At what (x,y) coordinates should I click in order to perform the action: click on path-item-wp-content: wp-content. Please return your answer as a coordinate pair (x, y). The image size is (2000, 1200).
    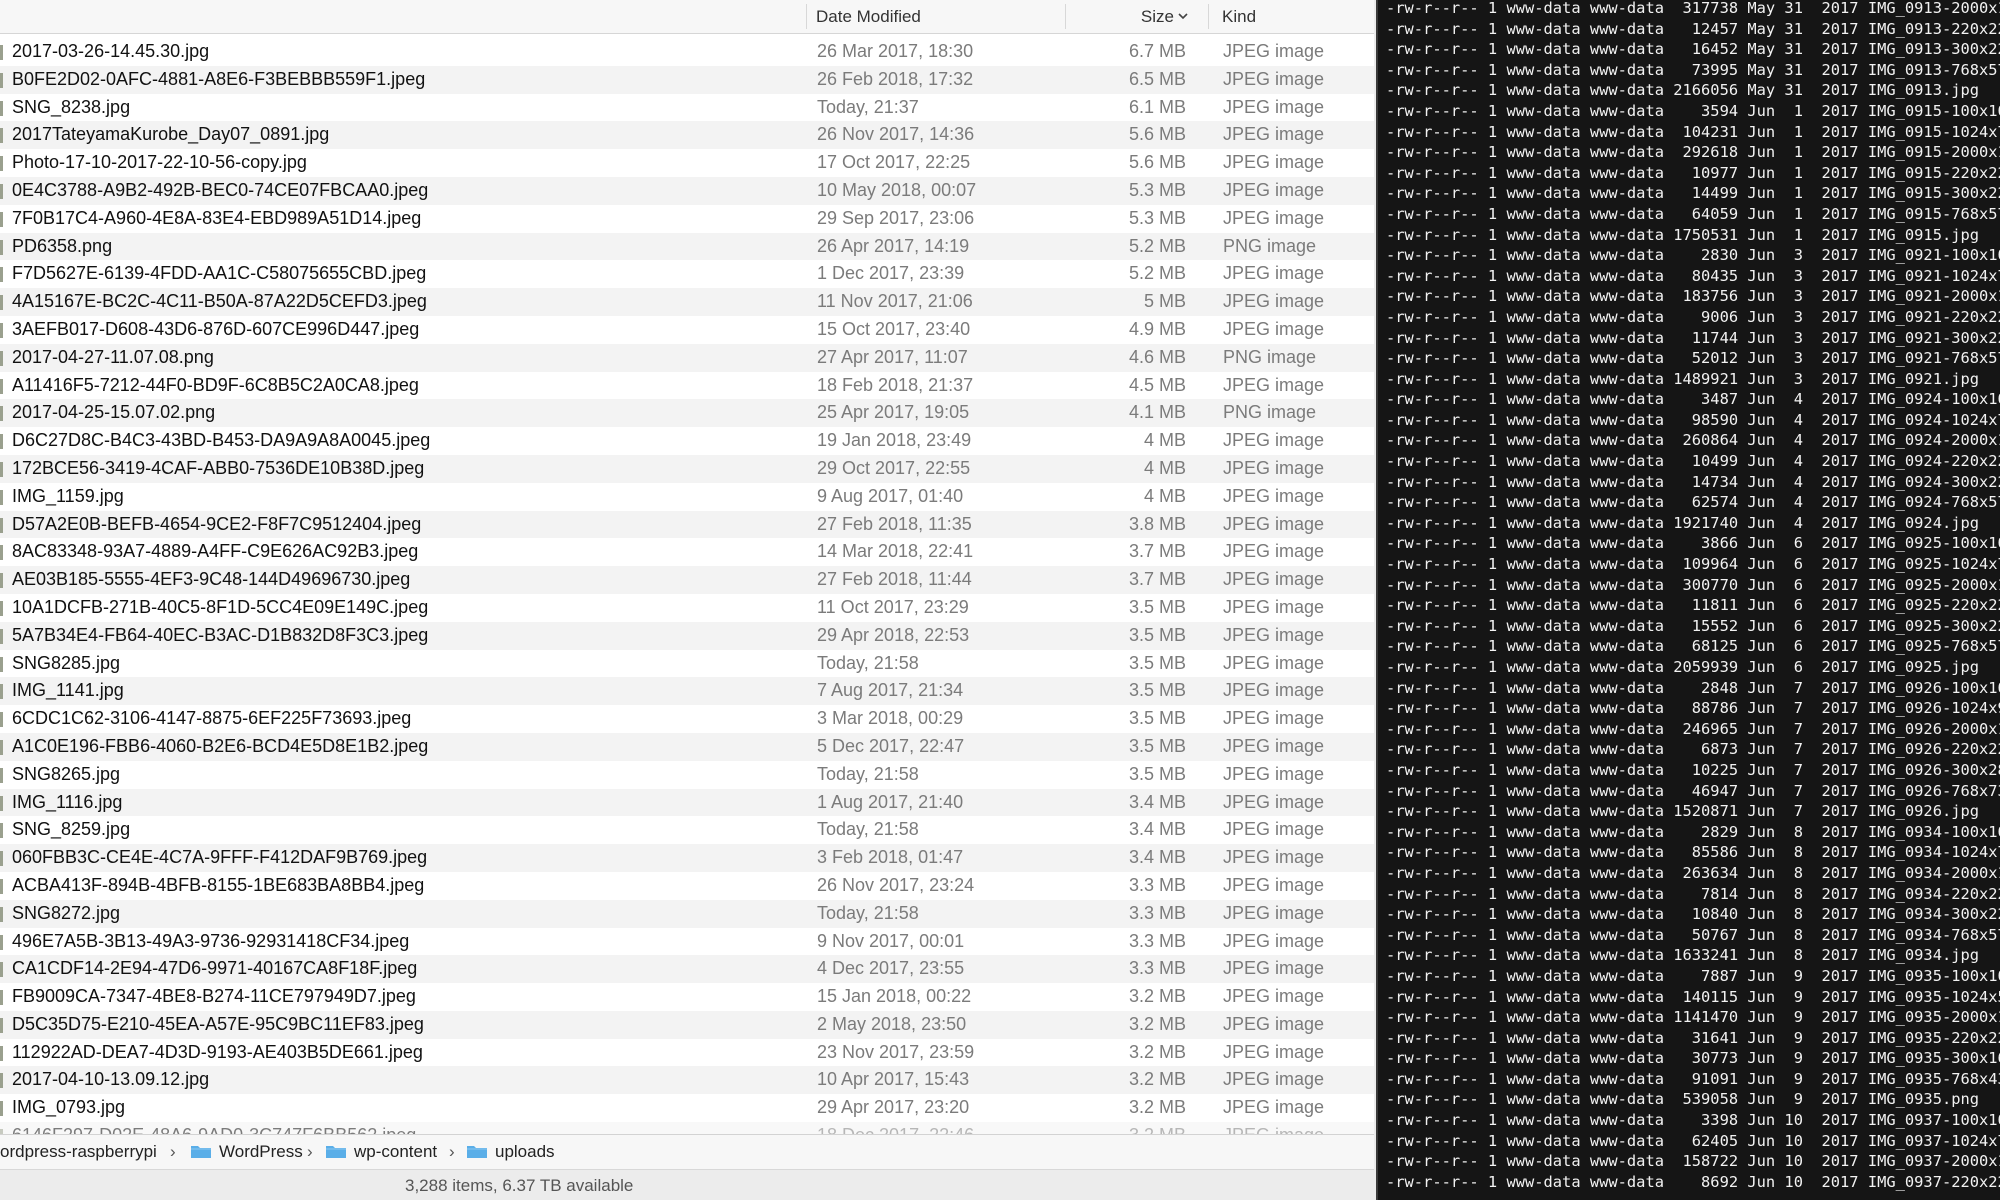
    Looking at the image, I should click on (381, 1152).